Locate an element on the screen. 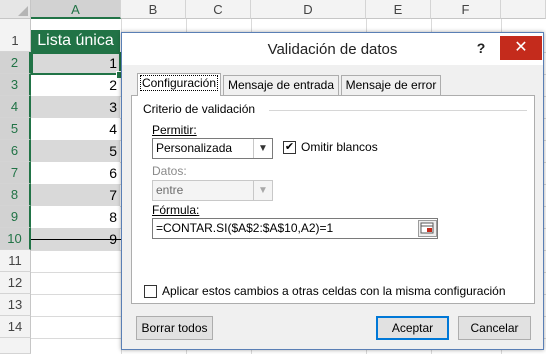  allow-label: Permitir: is located at coordinates (174, 130).